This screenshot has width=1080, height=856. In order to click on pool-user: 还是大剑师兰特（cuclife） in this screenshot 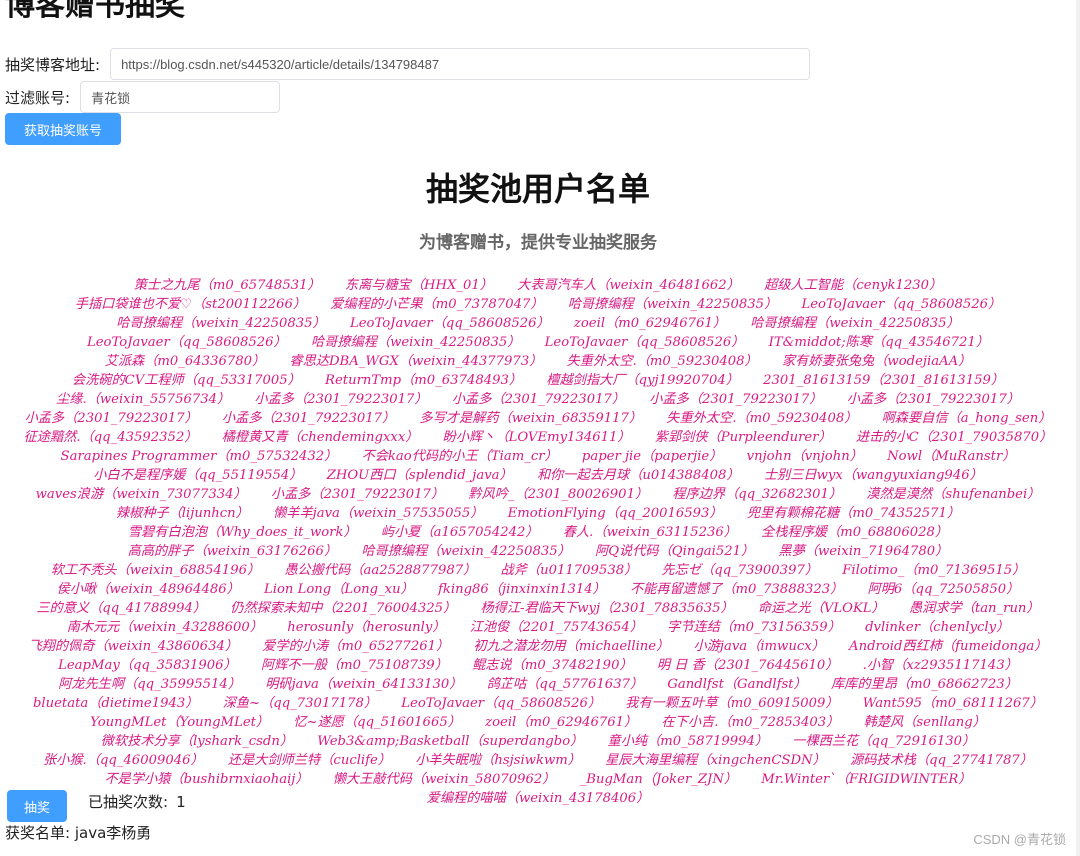, I will do `click(309, 760)`.